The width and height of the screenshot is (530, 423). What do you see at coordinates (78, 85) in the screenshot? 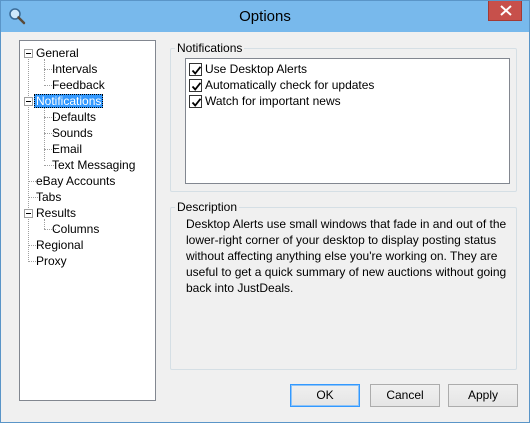
I see `tree-item-feedback: Feedback` at bounding box center [78, 85].